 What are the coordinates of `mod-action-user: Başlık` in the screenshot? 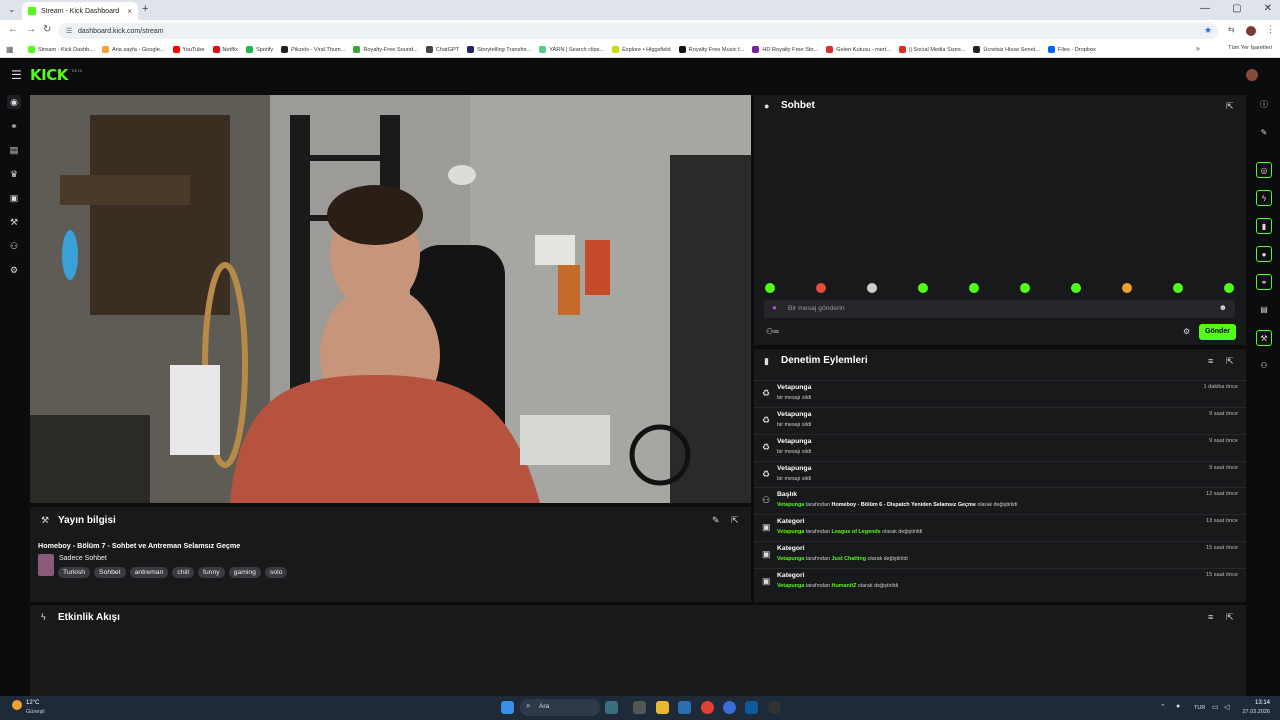 It's located at (787, 494).